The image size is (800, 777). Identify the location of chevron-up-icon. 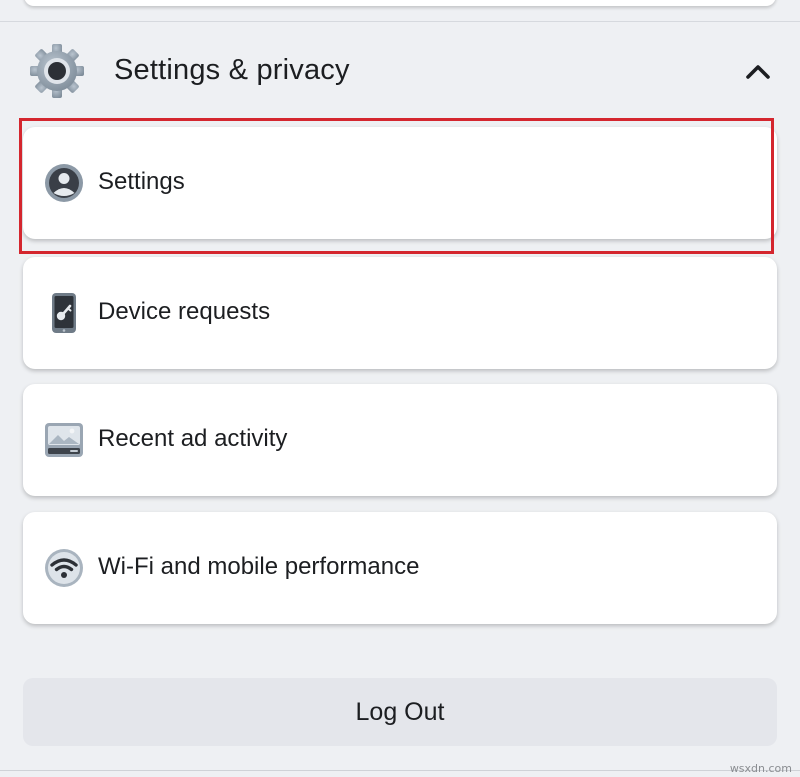
(758, 72).